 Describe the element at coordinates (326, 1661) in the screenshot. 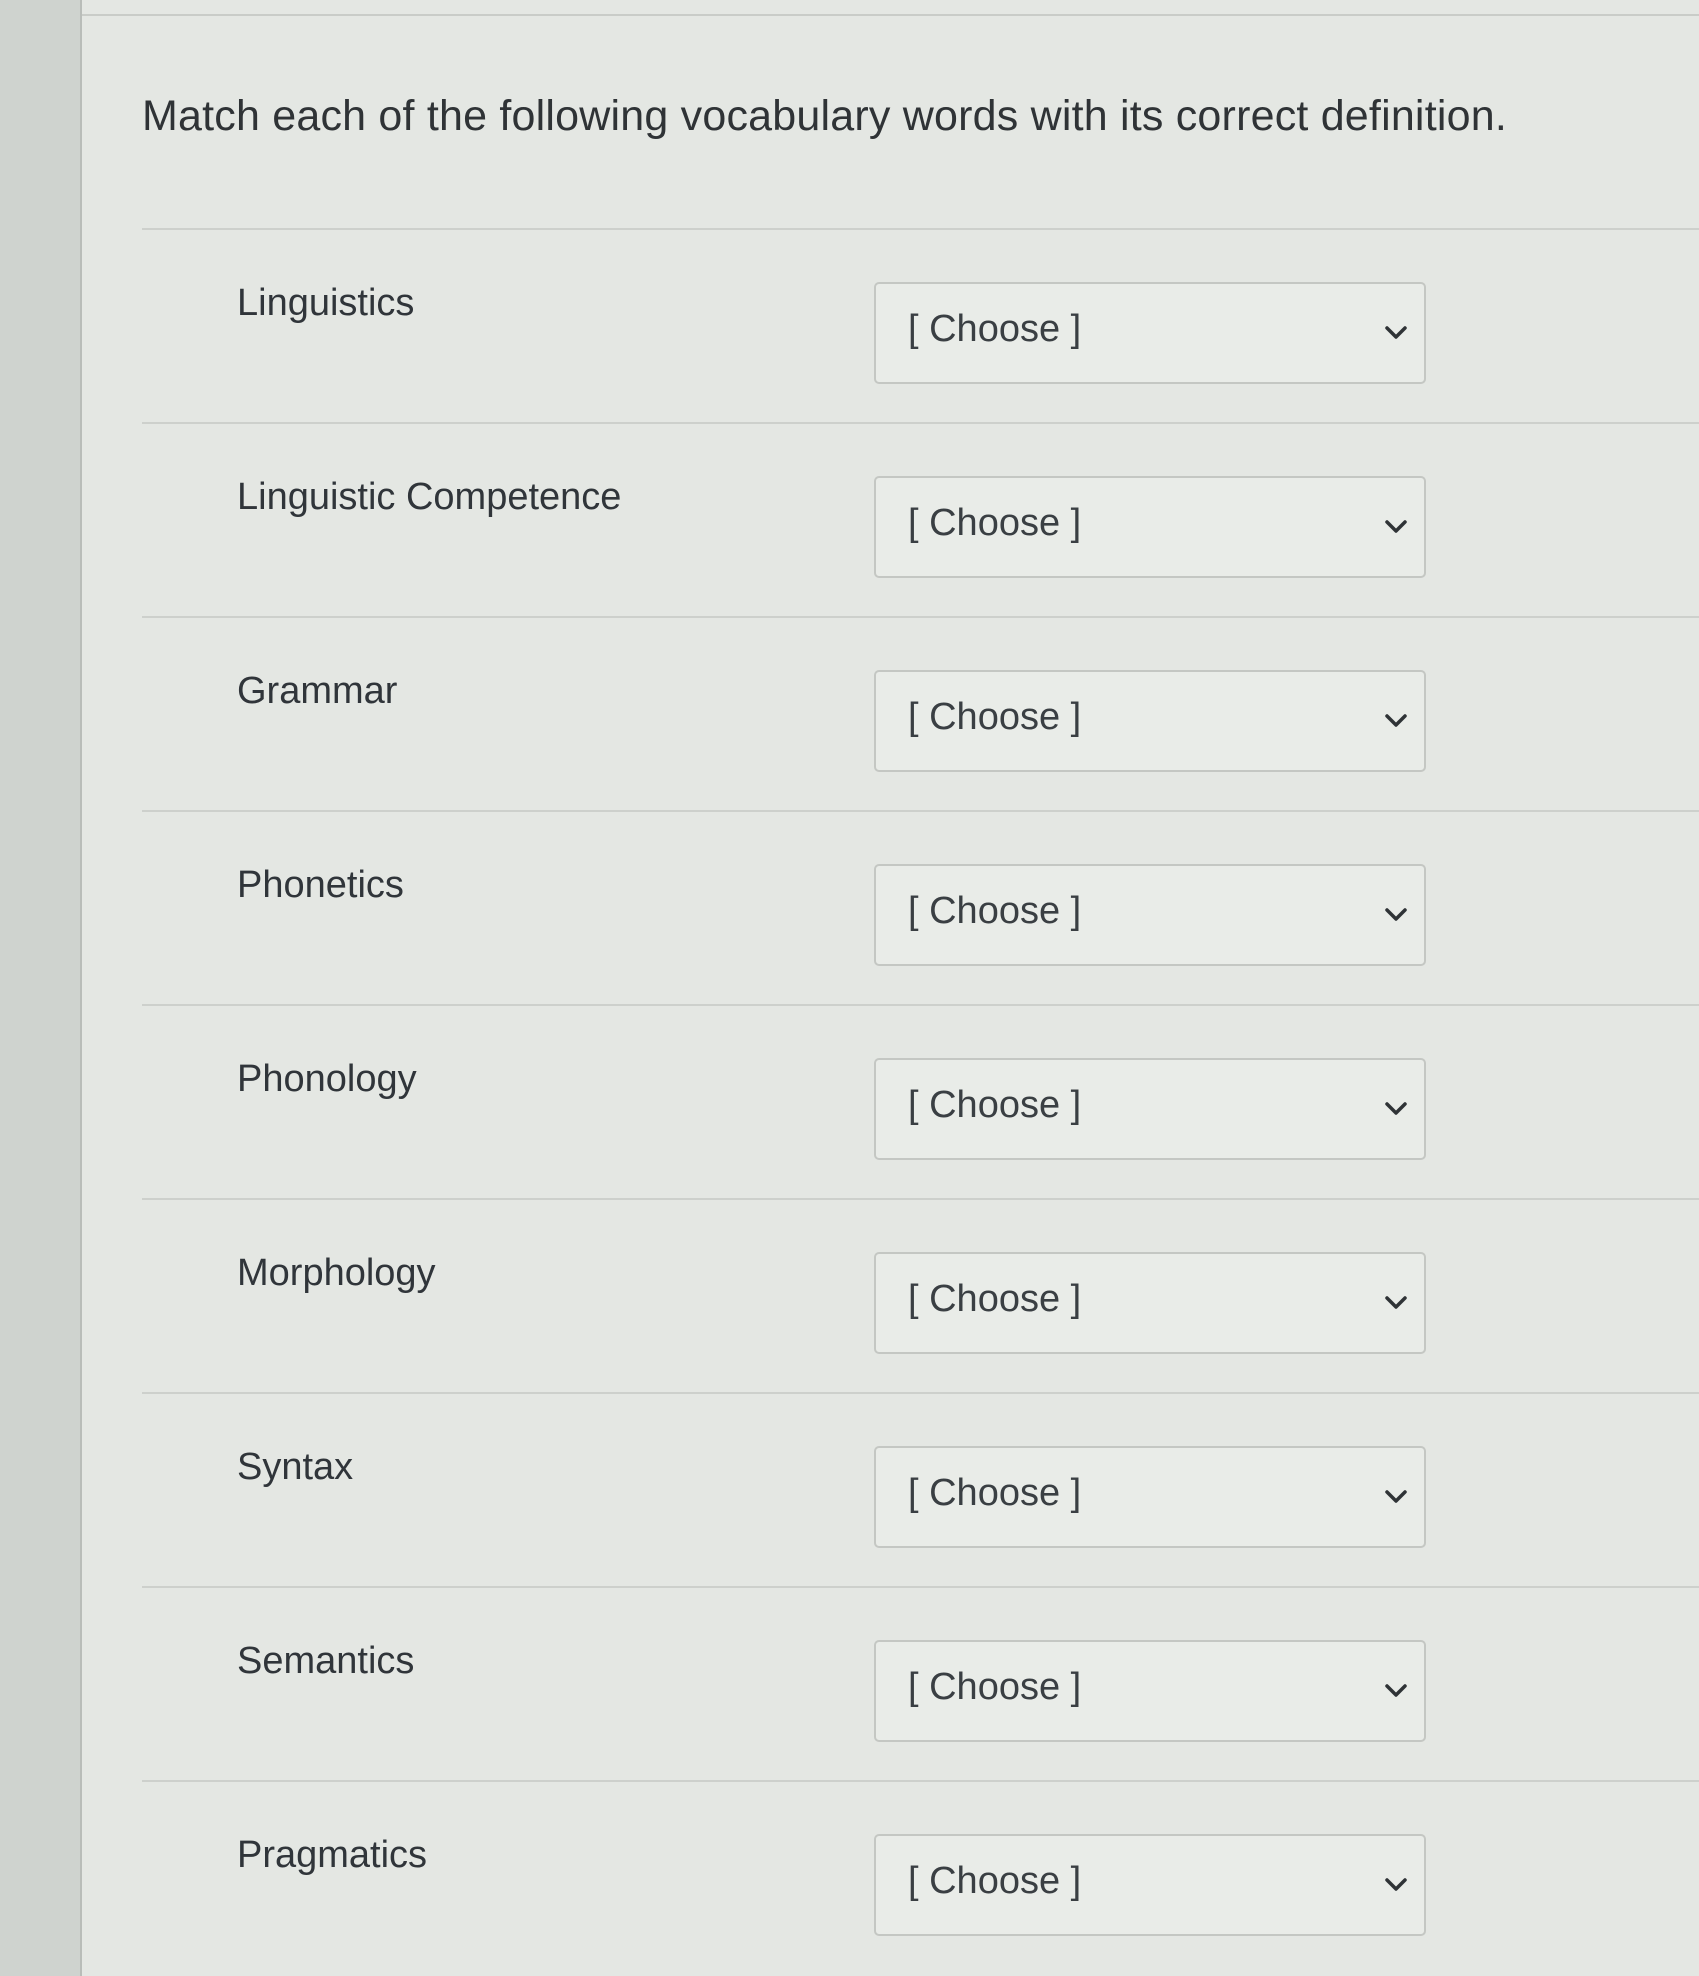

I see `term-label: Semantics` at that location.